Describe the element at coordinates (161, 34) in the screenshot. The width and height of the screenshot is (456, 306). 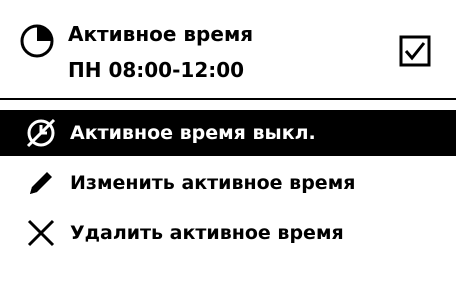
I see `active-time-title: Активное время` at that location.